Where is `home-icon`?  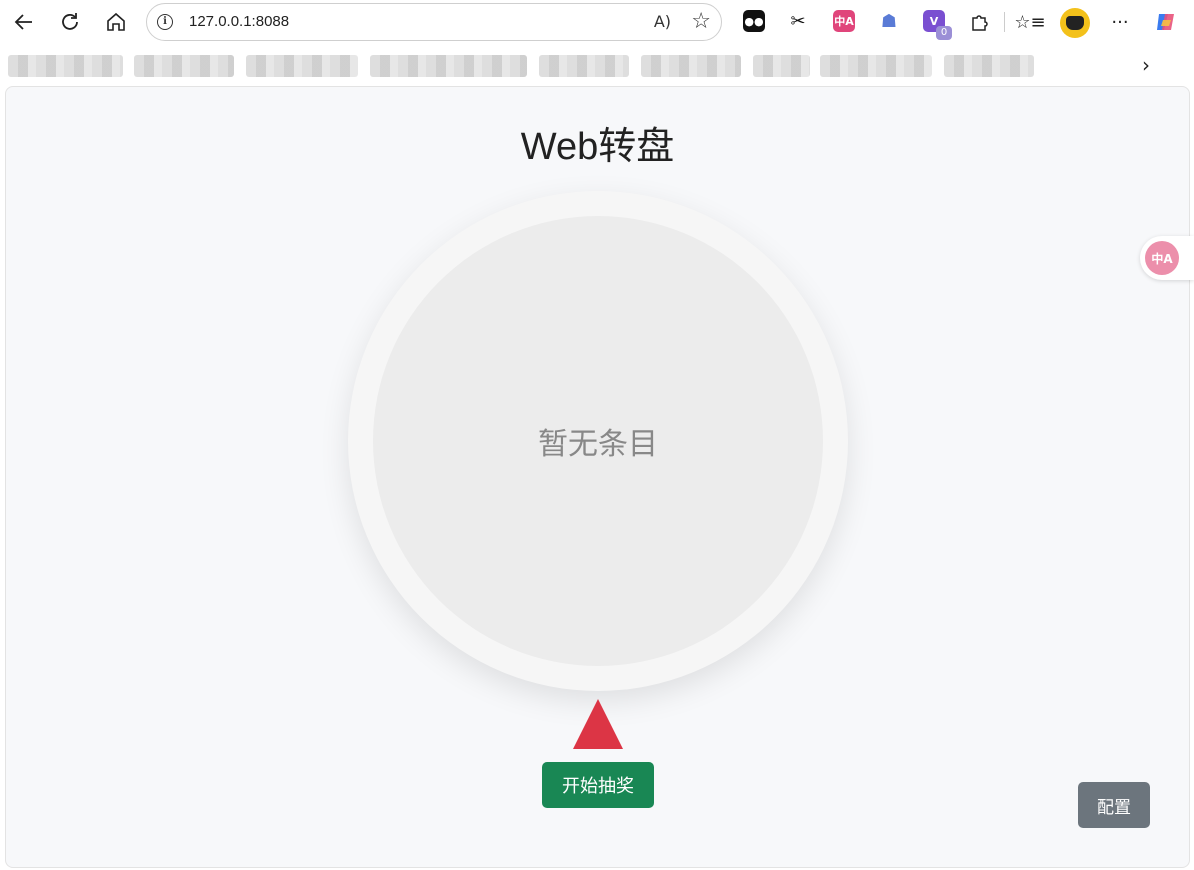 home-icon is located at coordinates (116, 22).